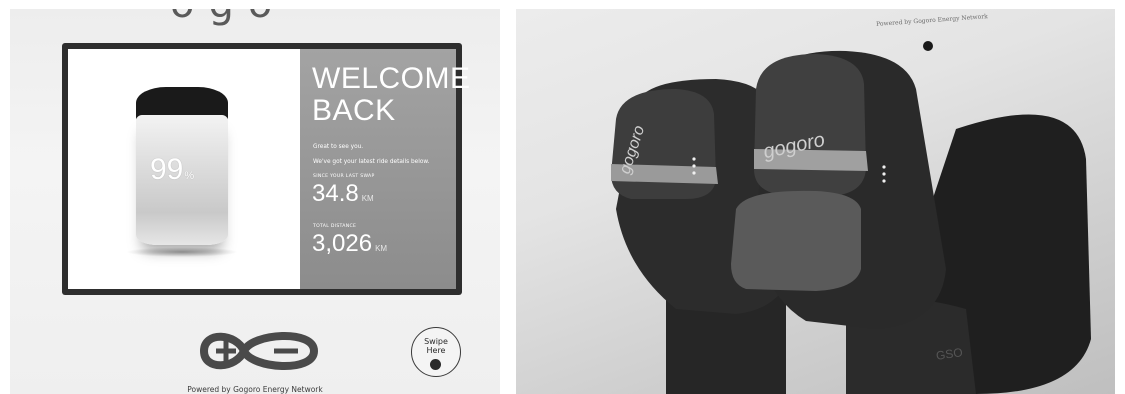  I want to click on since-last-swap: 34.8 KM, so click(343, 194).